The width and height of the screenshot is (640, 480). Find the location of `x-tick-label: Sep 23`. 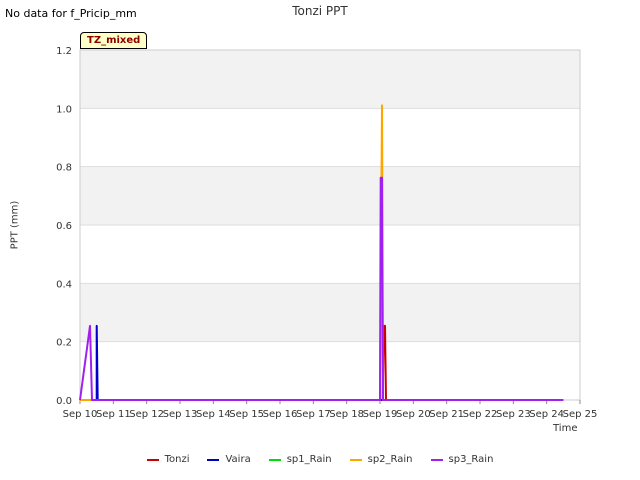

x-tick-label: Sep 23 is located at coordinates (513, 414).